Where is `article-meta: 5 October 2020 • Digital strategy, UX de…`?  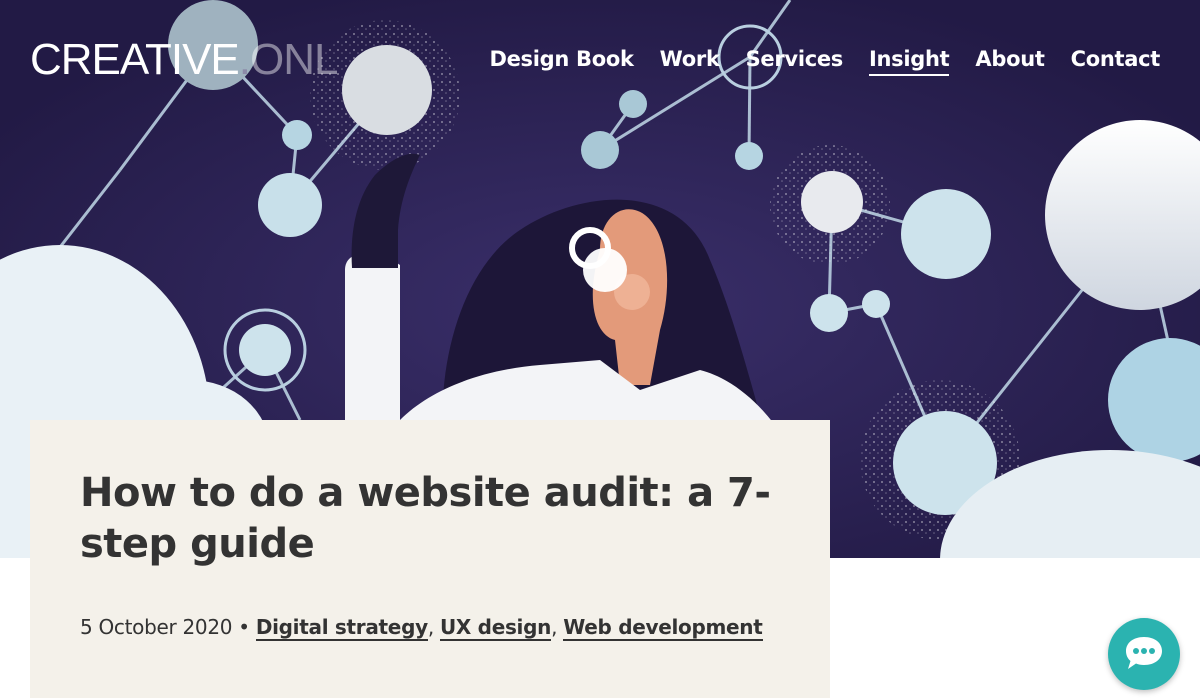
article-meta: 5 October 2020 • Digital strategy, UX de… is located at coordinates (421, 628).